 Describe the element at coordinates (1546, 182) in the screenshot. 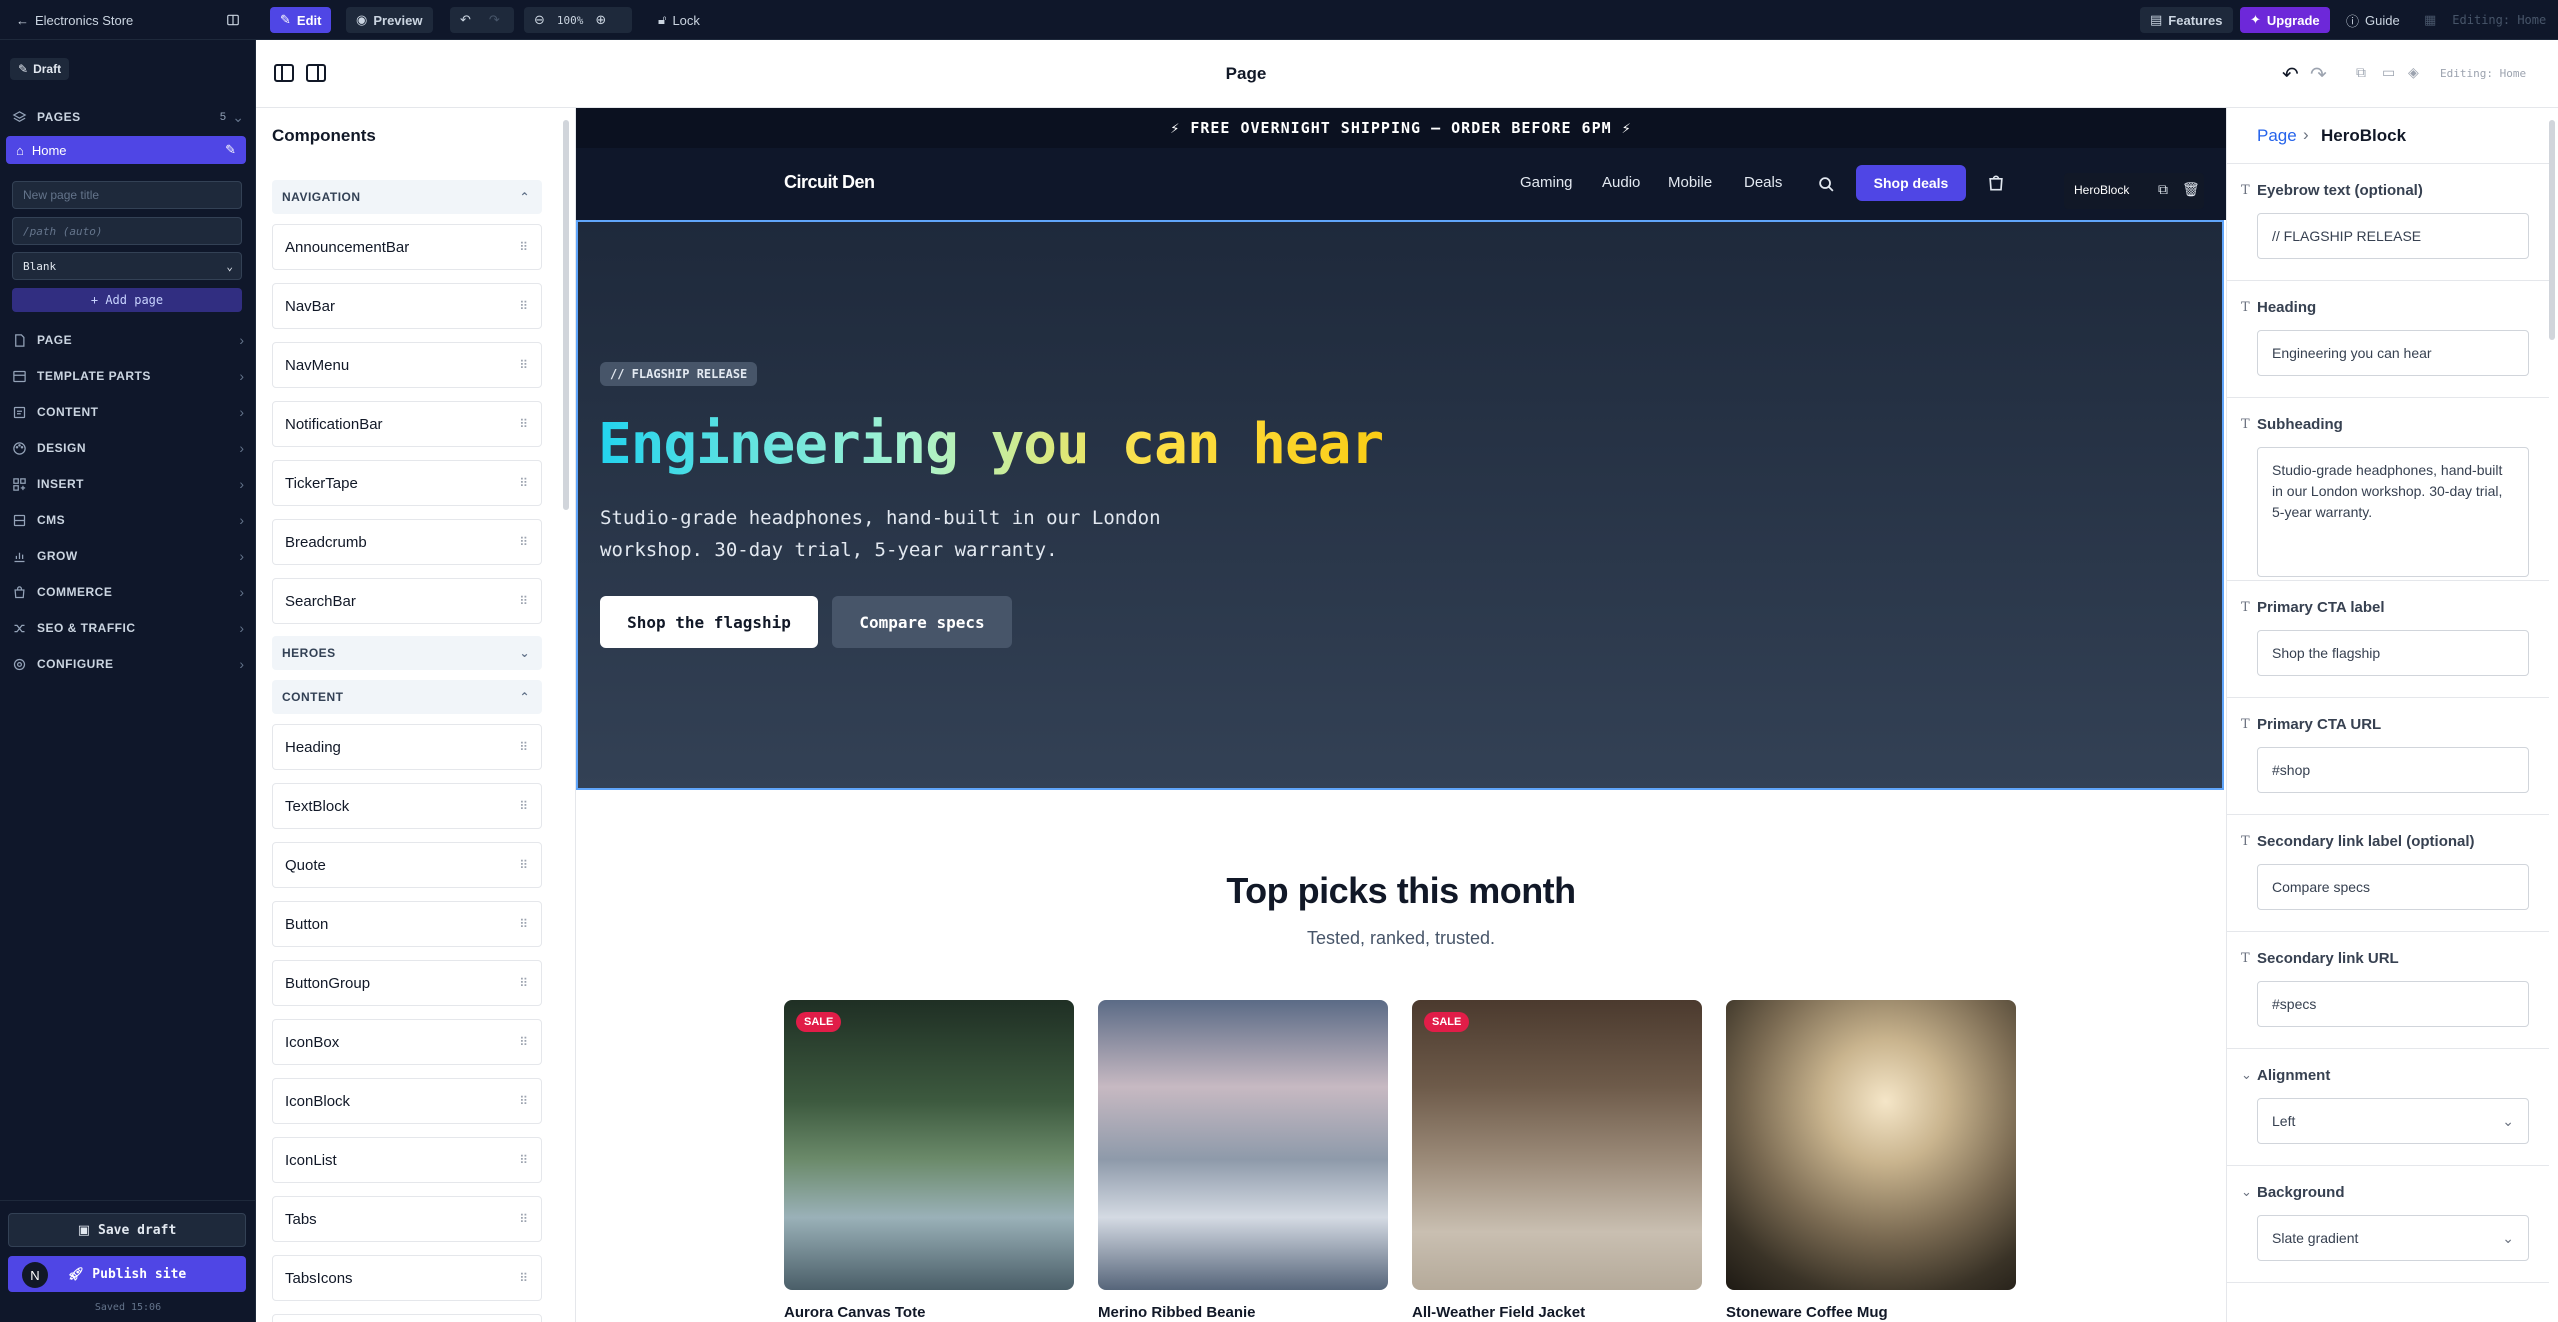

I see `nav-link-gaming: Gaming` at that location.